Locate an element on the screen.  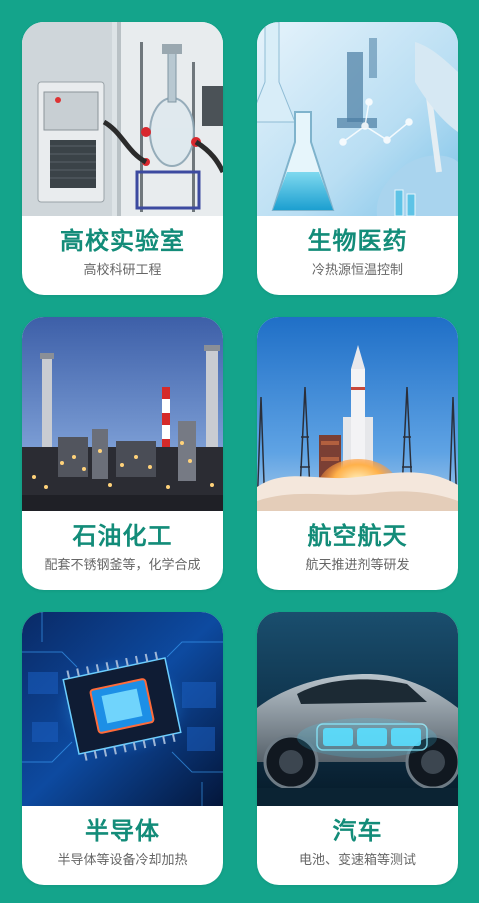
card-title: 半导体 is located at coordinates (122, 831).